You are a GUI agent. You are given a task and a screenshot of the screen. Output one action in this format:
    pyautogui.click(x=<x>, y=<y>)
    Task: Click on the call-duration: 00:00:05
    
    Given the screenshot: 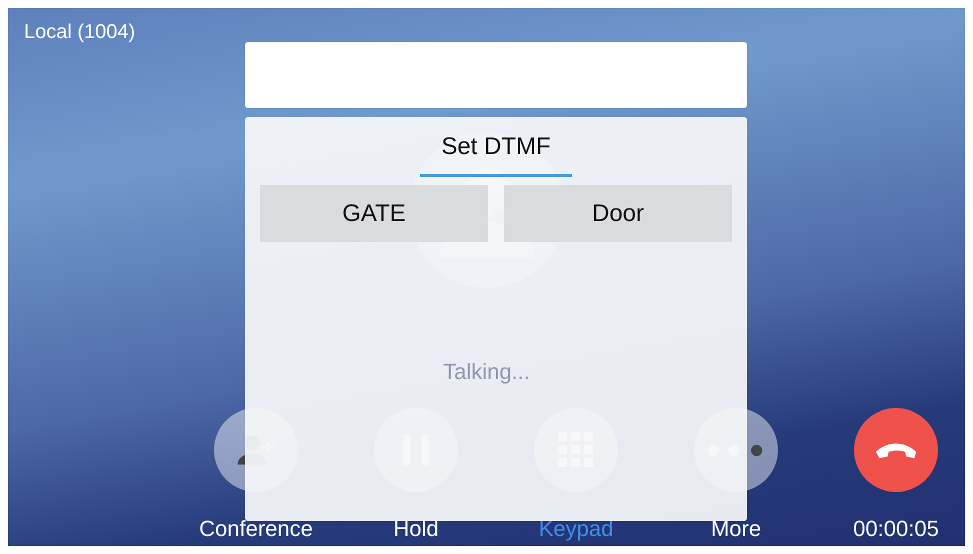 What is the action you would take?
    pyautogui.click(x=896, y=529)
    